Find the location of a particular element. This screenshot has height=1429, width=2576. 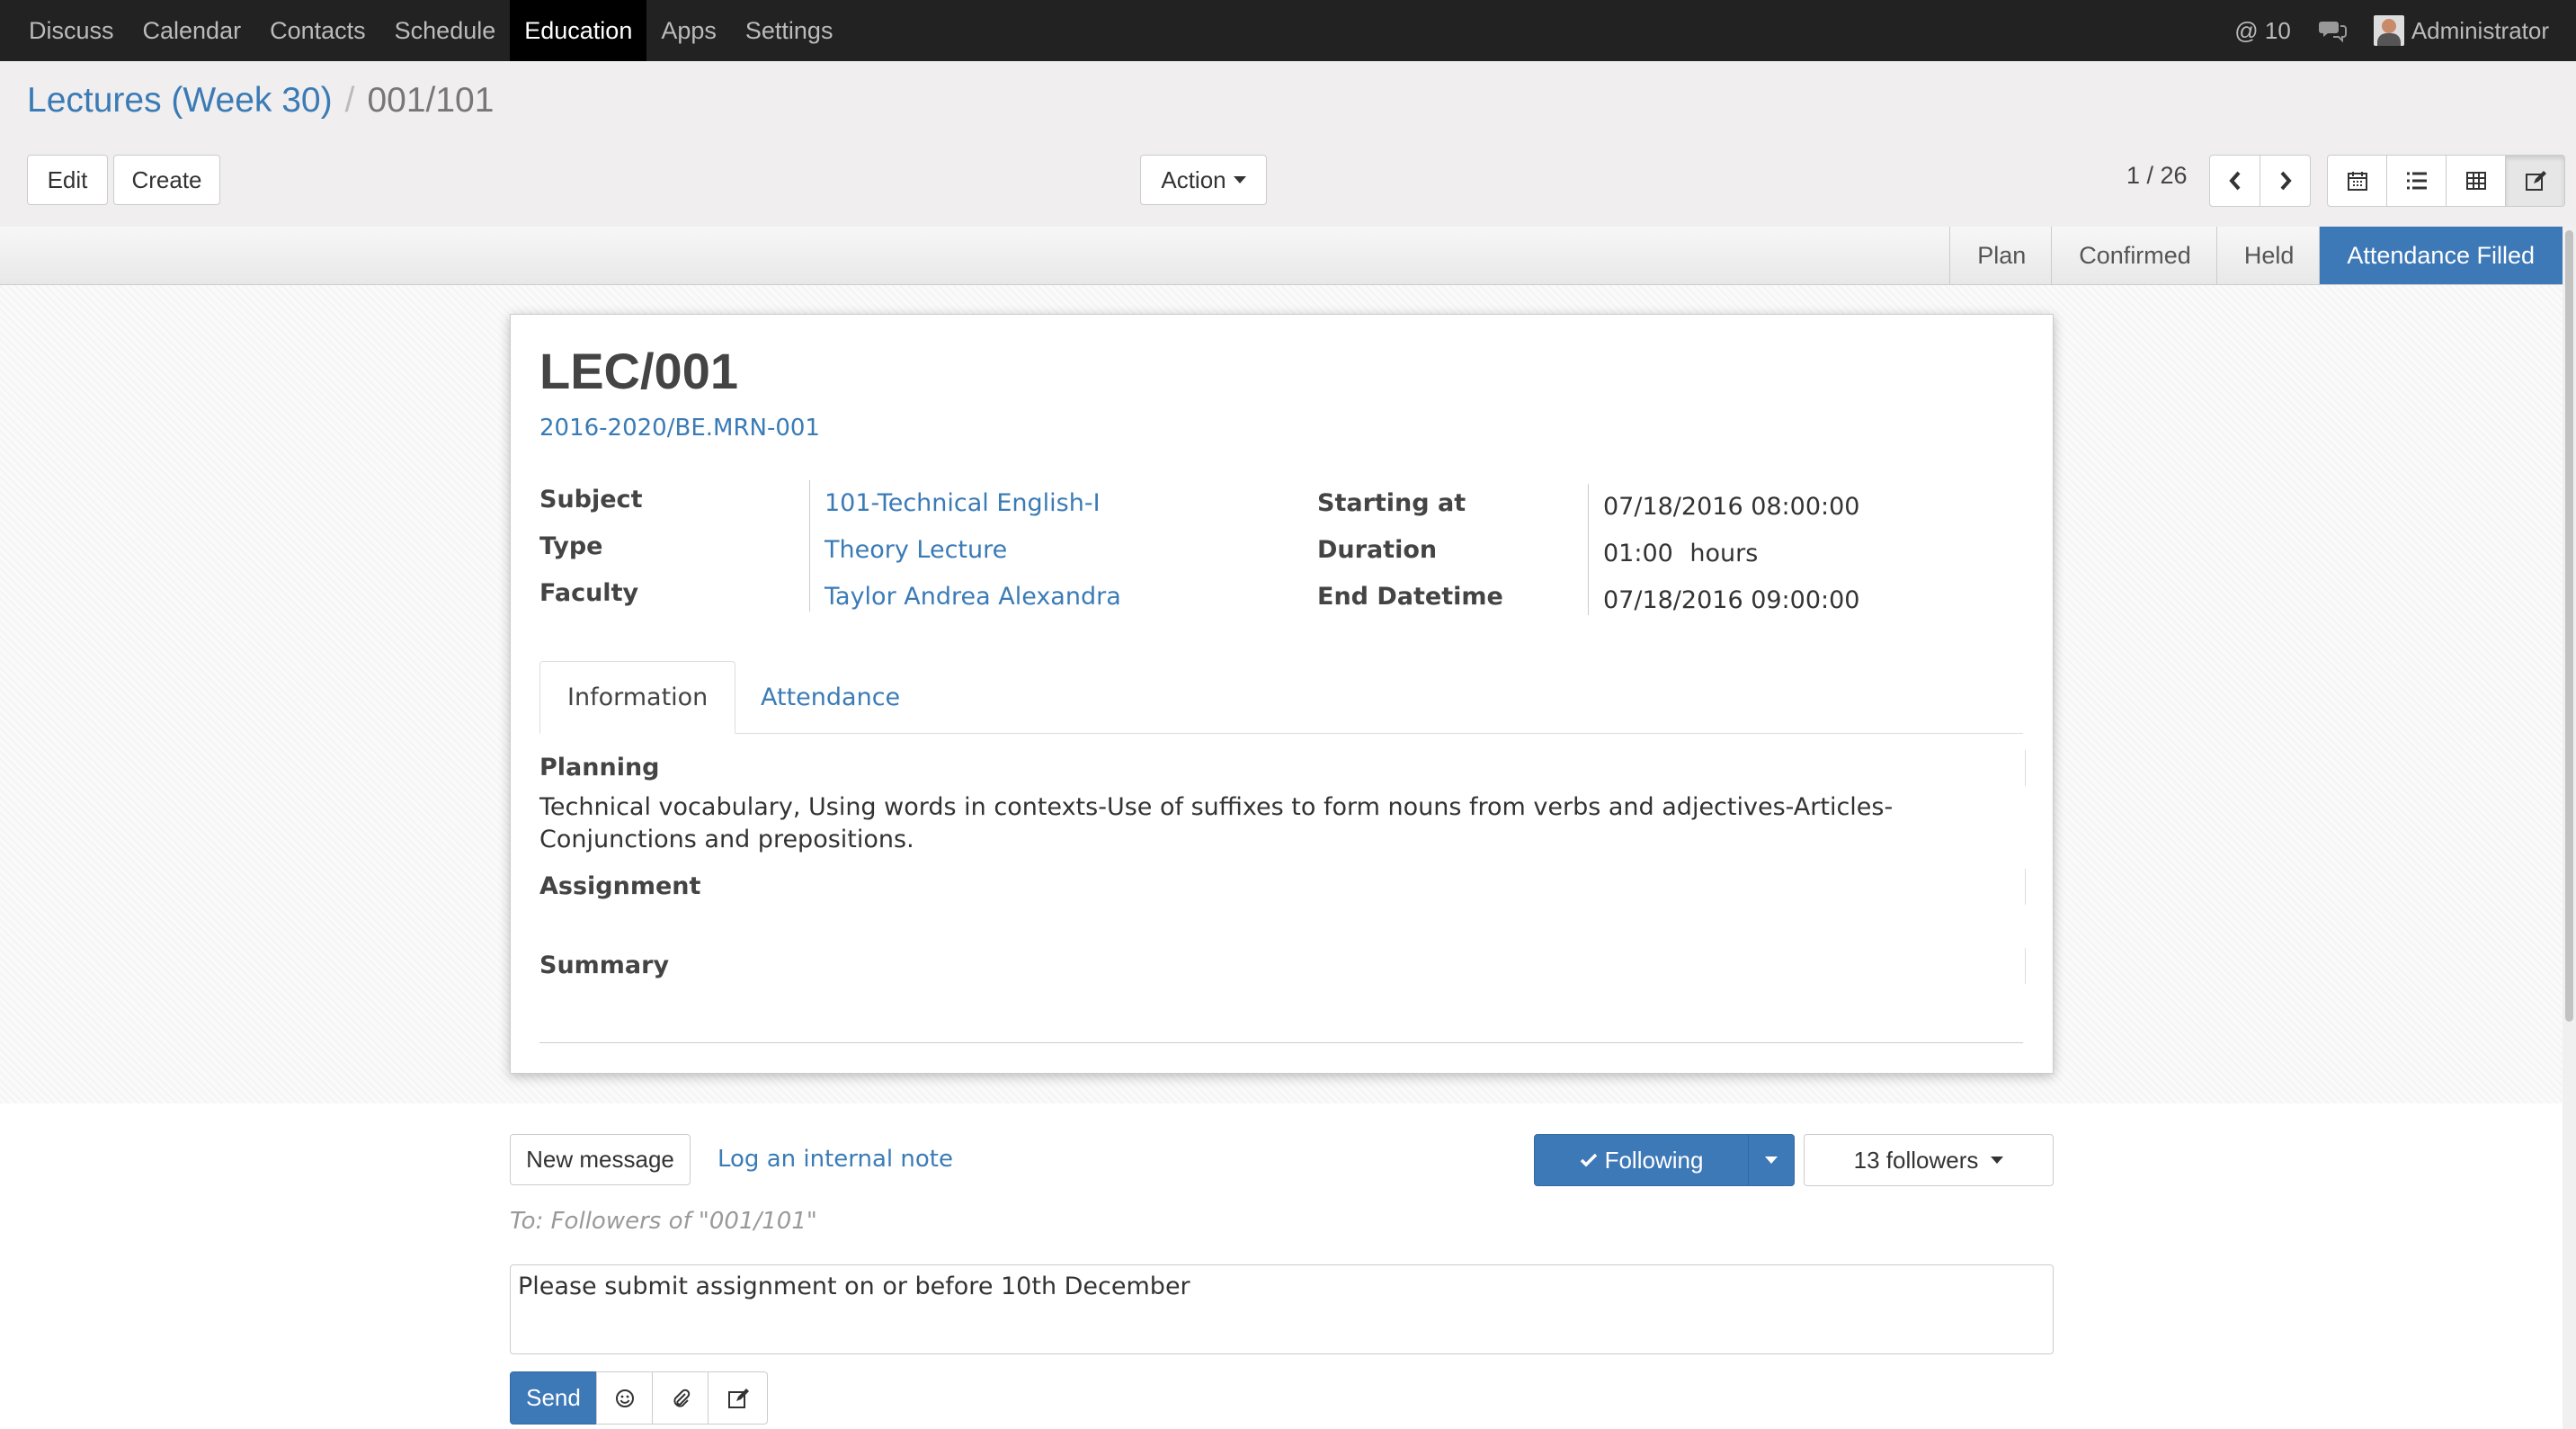

faculty-label: Faculty is located at coordinates (589, 593).